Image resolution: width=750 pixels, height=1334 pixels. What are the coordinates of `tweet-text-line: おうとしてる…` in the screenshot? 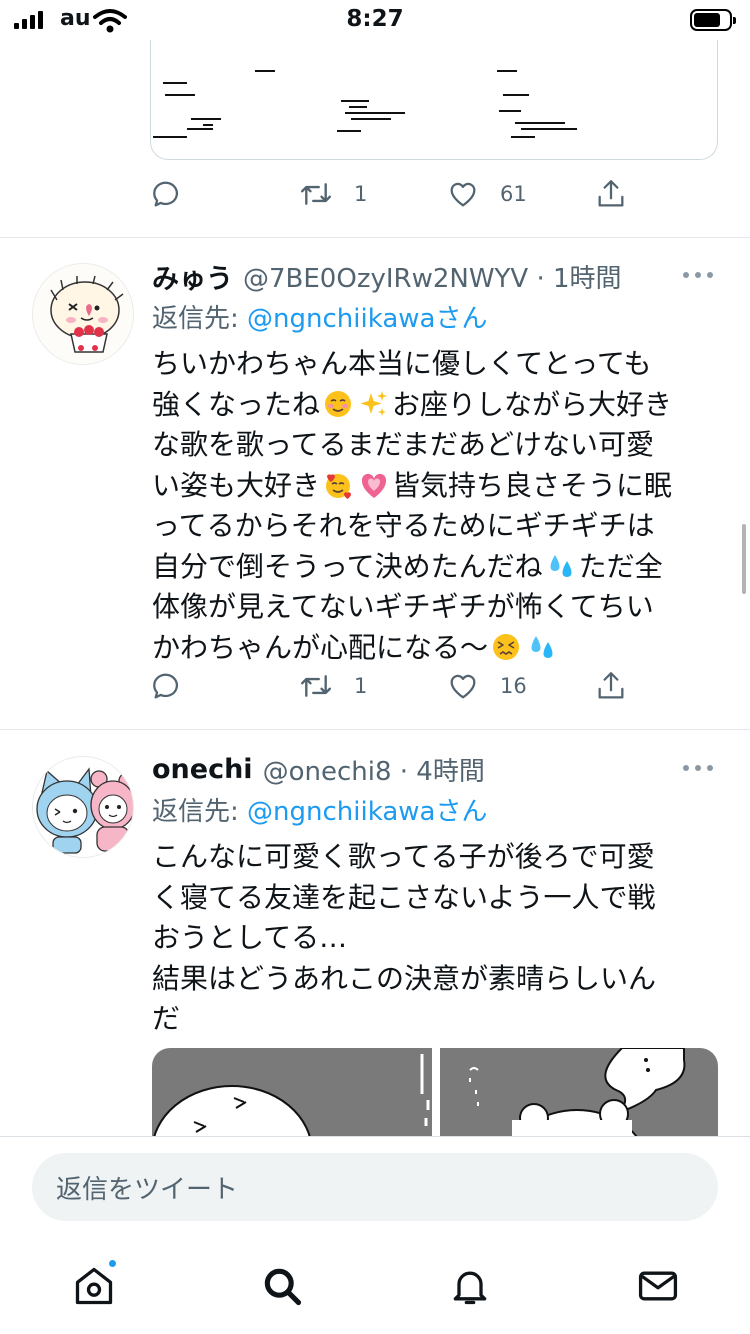 It's located at (250, 937).